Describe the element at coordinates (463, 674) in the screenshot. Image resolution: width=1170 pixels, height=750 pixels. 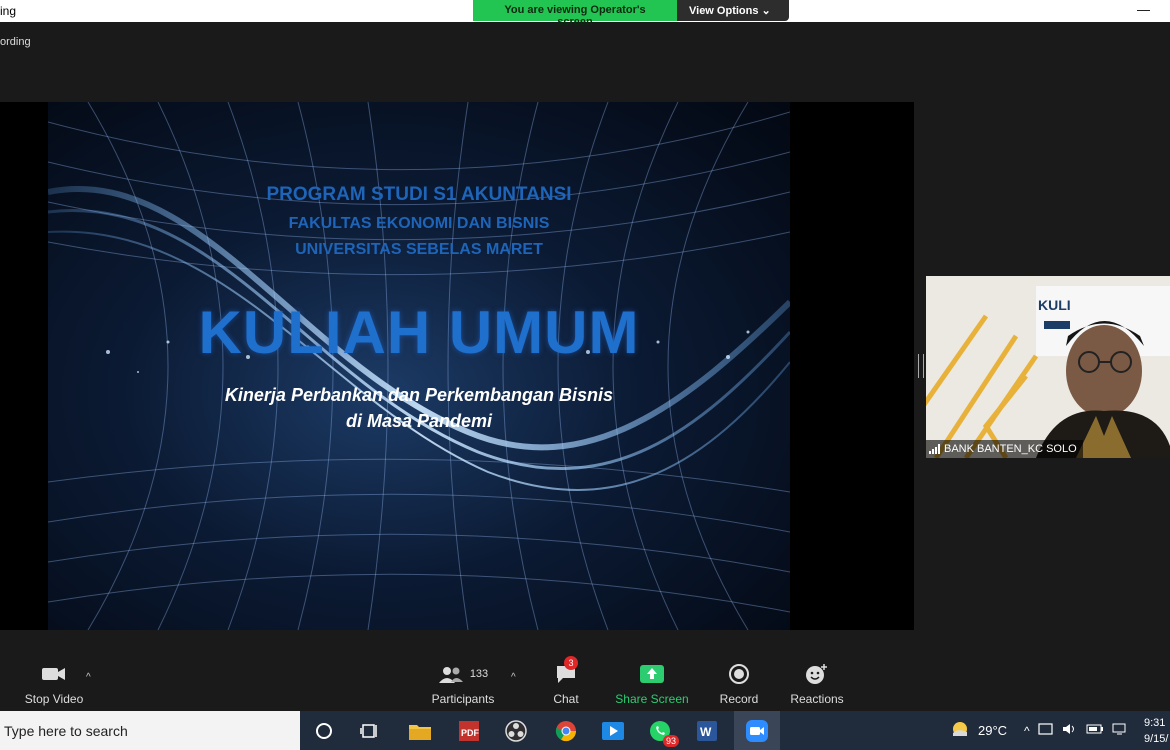
I see `participants-icon: 133` at that location.